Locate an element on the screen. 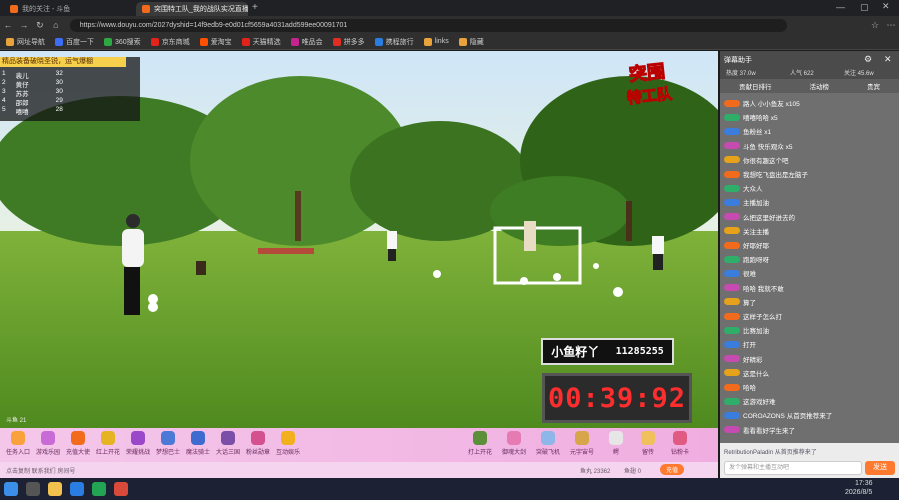 Image resolution: width=899 pixels, height=500 pixels. back-icon: ← is located at coordinates (8, 25).